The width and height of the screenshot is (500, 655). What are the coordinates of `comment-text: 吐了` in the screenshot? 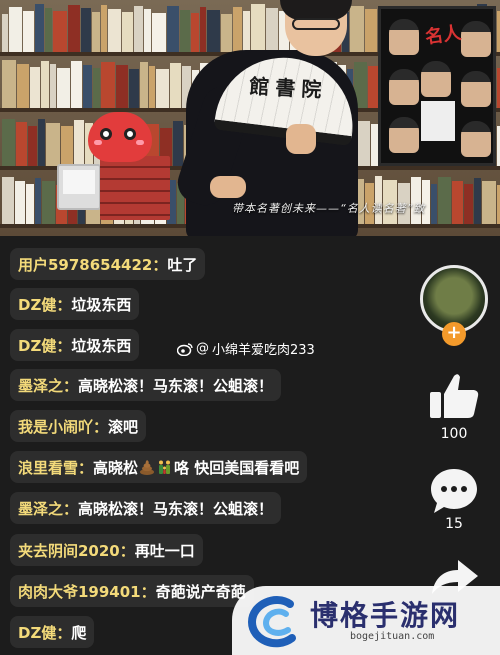 It's located at (182, 264).